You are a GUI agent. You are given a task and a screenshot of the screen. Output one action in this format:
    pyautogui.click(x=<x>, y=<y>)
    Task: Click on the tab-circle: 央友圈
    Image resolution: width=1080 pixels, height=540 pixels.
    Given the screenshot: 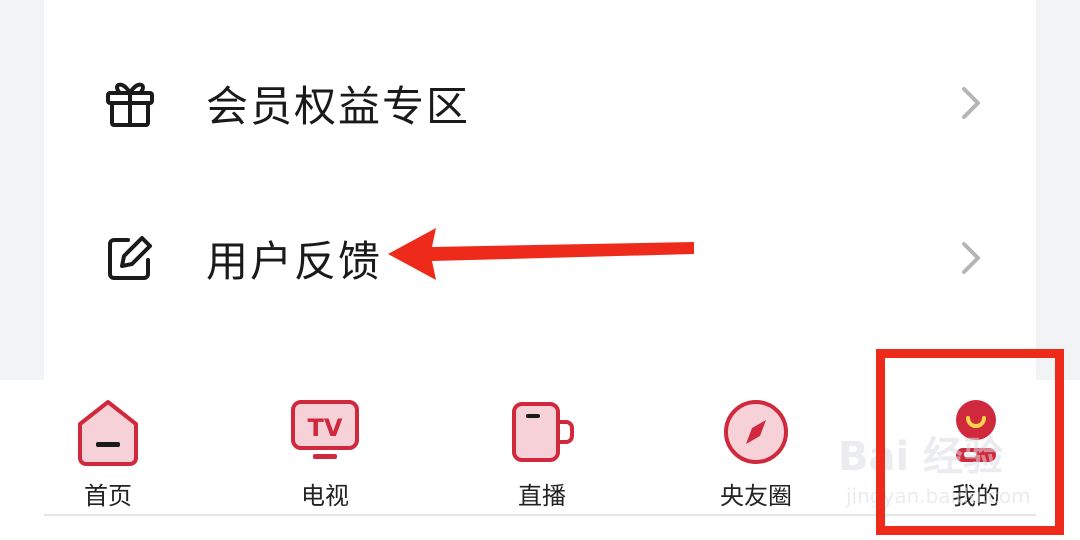 What is the action you would take?
    pyautogui.click(x=756, y=456)
    